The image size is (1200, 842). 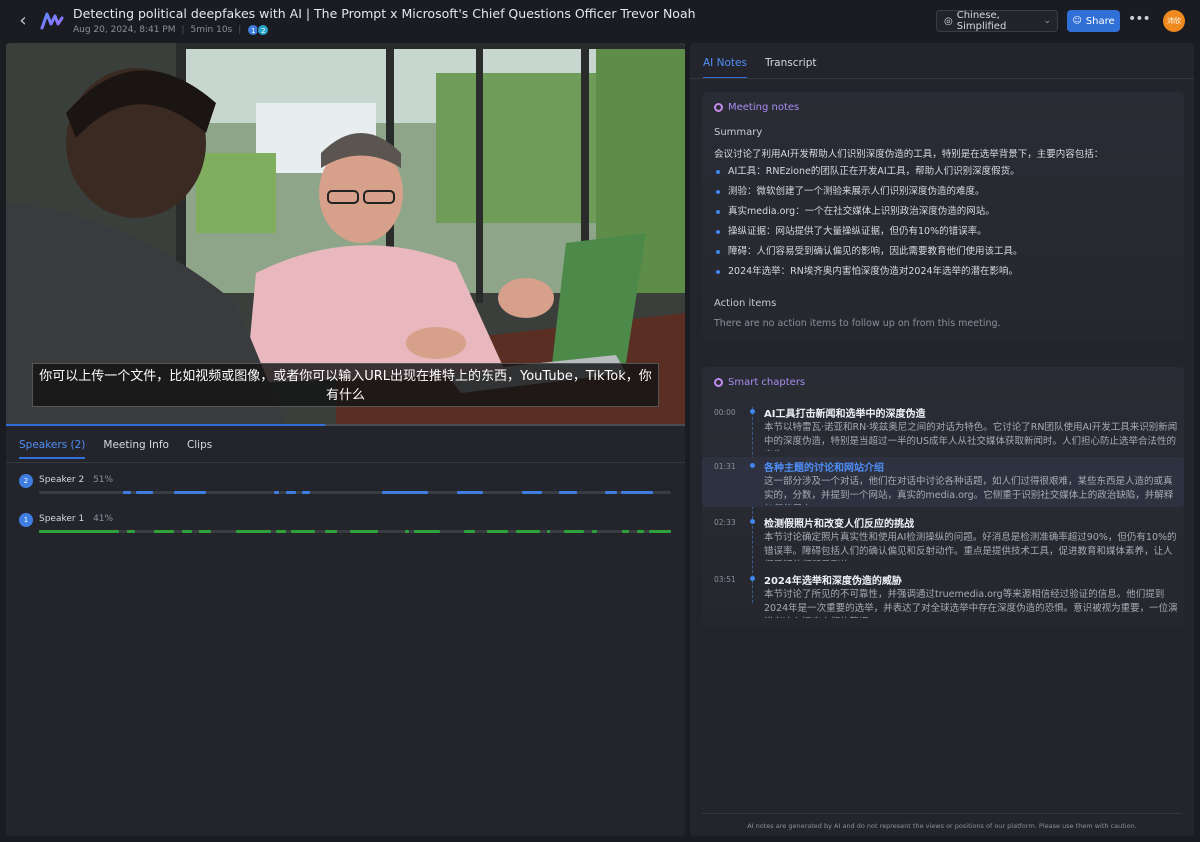 What do you see at coordinates (791, 68) in the screenshot?
I see `tab-transcript: Transcript` at bounding box center [791, 68].